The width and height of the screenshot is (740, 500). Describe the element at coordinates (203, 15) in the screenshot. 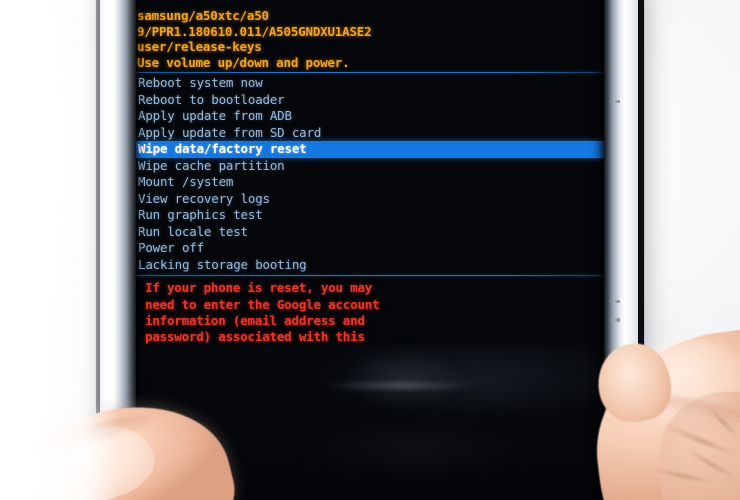

I see `build-device-line: samsung/a50xtc/a50` at that location.